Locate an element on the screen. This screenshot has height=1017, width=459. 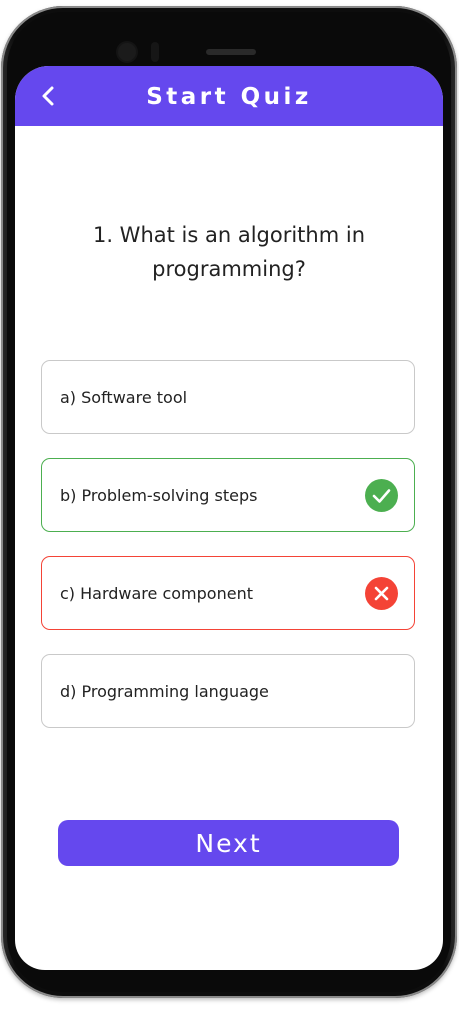
option-label: a) Software tool is located at coordinates (124, 397).